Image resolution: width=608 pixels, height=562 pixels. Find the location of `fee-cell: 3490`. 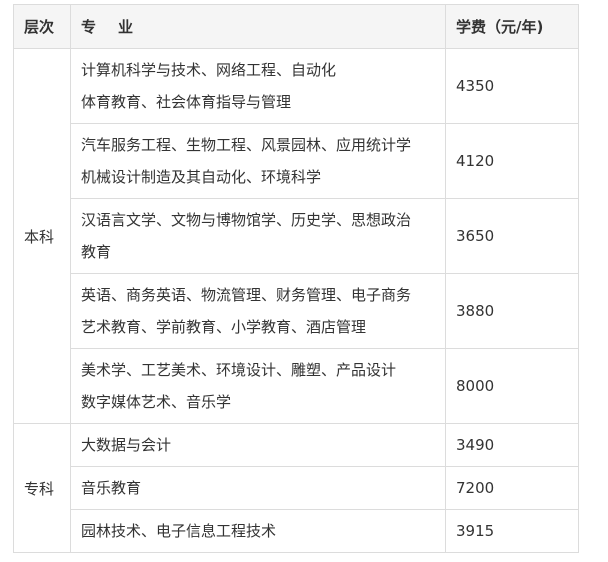

fee-cell: 3490 is located at coordinates (512, 445).